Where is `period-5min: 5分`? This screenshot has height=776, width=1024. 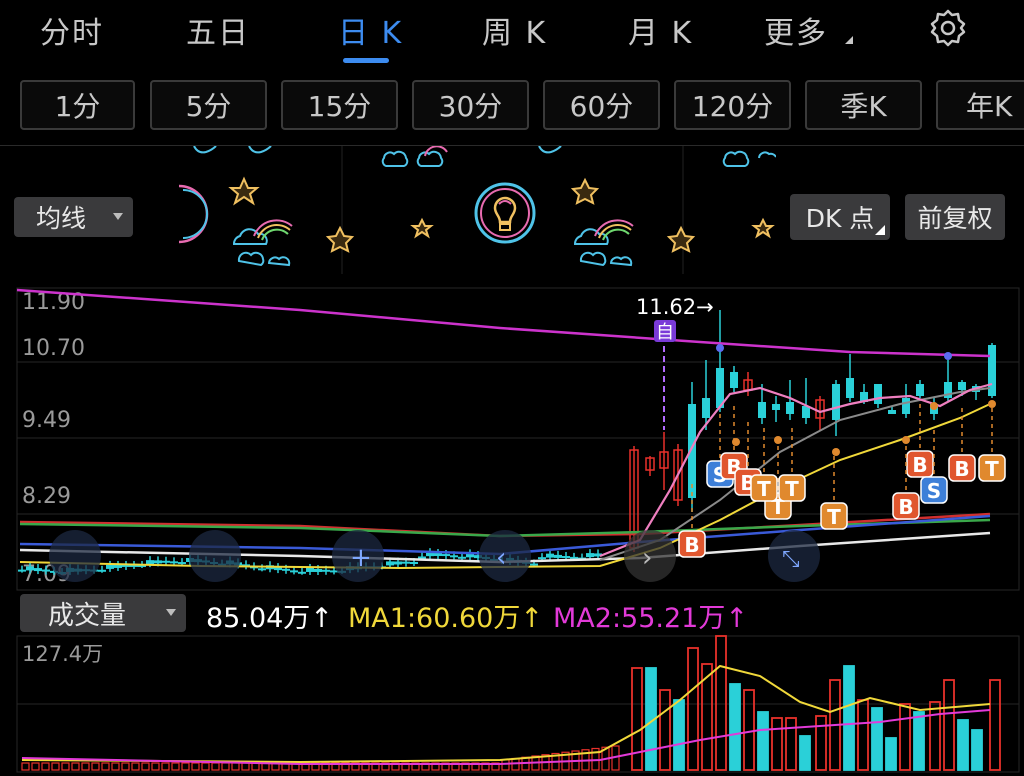
period-5min: 5分 is located at coordinates (208, 105).